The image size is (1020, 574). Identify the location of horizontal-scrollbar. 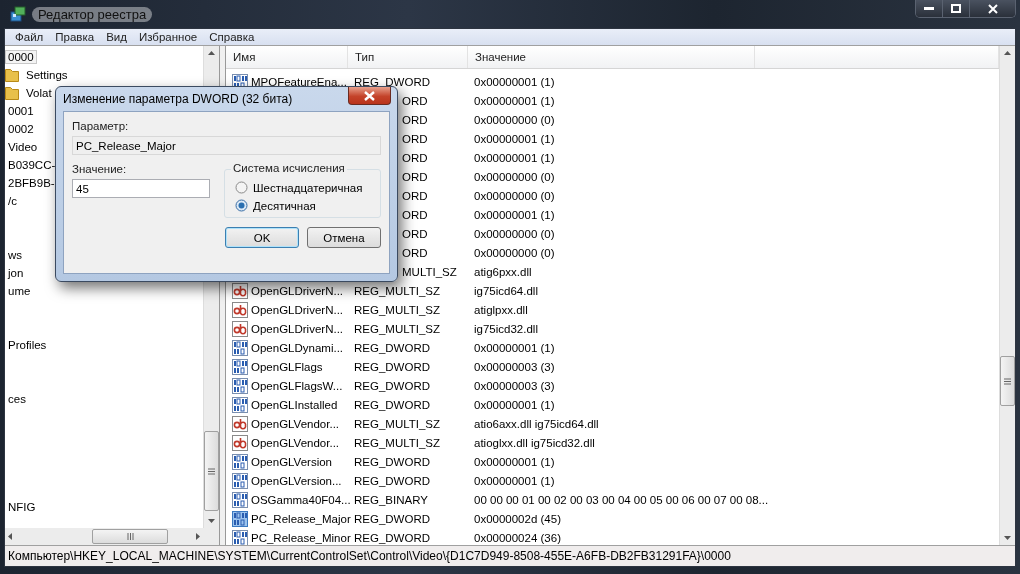
(104, 536).